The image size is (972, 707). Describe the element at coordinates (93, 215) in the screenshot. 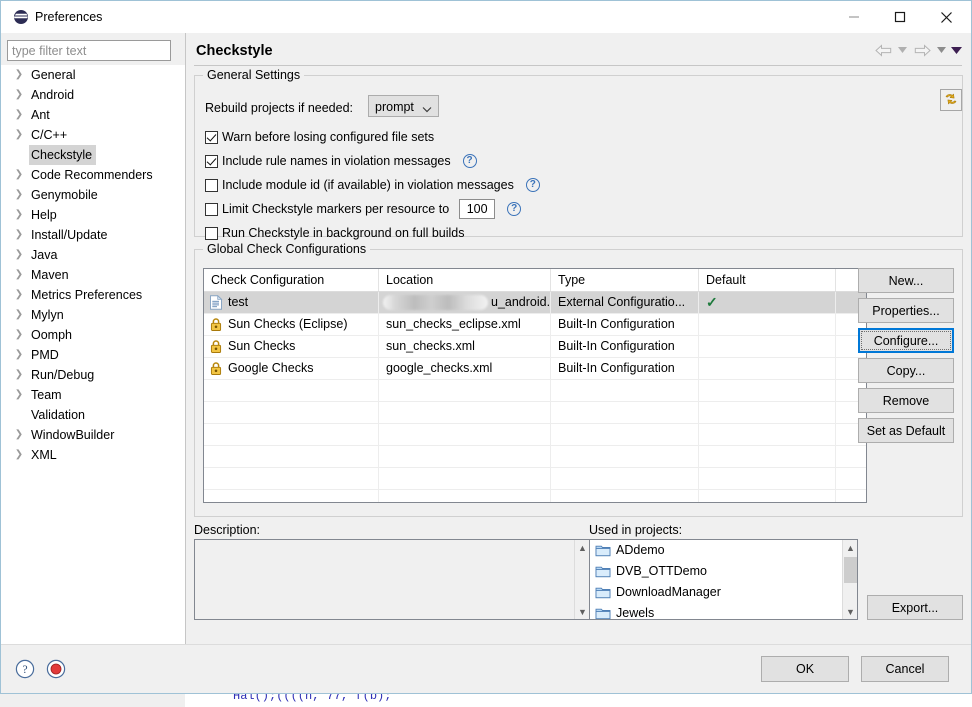

I see `sidebar-item-help: ❯ Help` at that location.